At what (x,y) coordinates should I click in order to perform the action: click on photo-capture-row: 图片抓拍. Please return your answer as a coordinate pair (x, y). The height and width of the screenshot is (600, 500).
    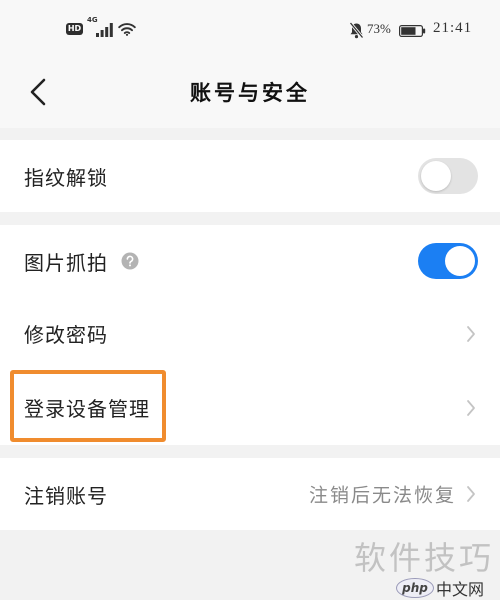
    Looking at the image, I should click on (250, 261).